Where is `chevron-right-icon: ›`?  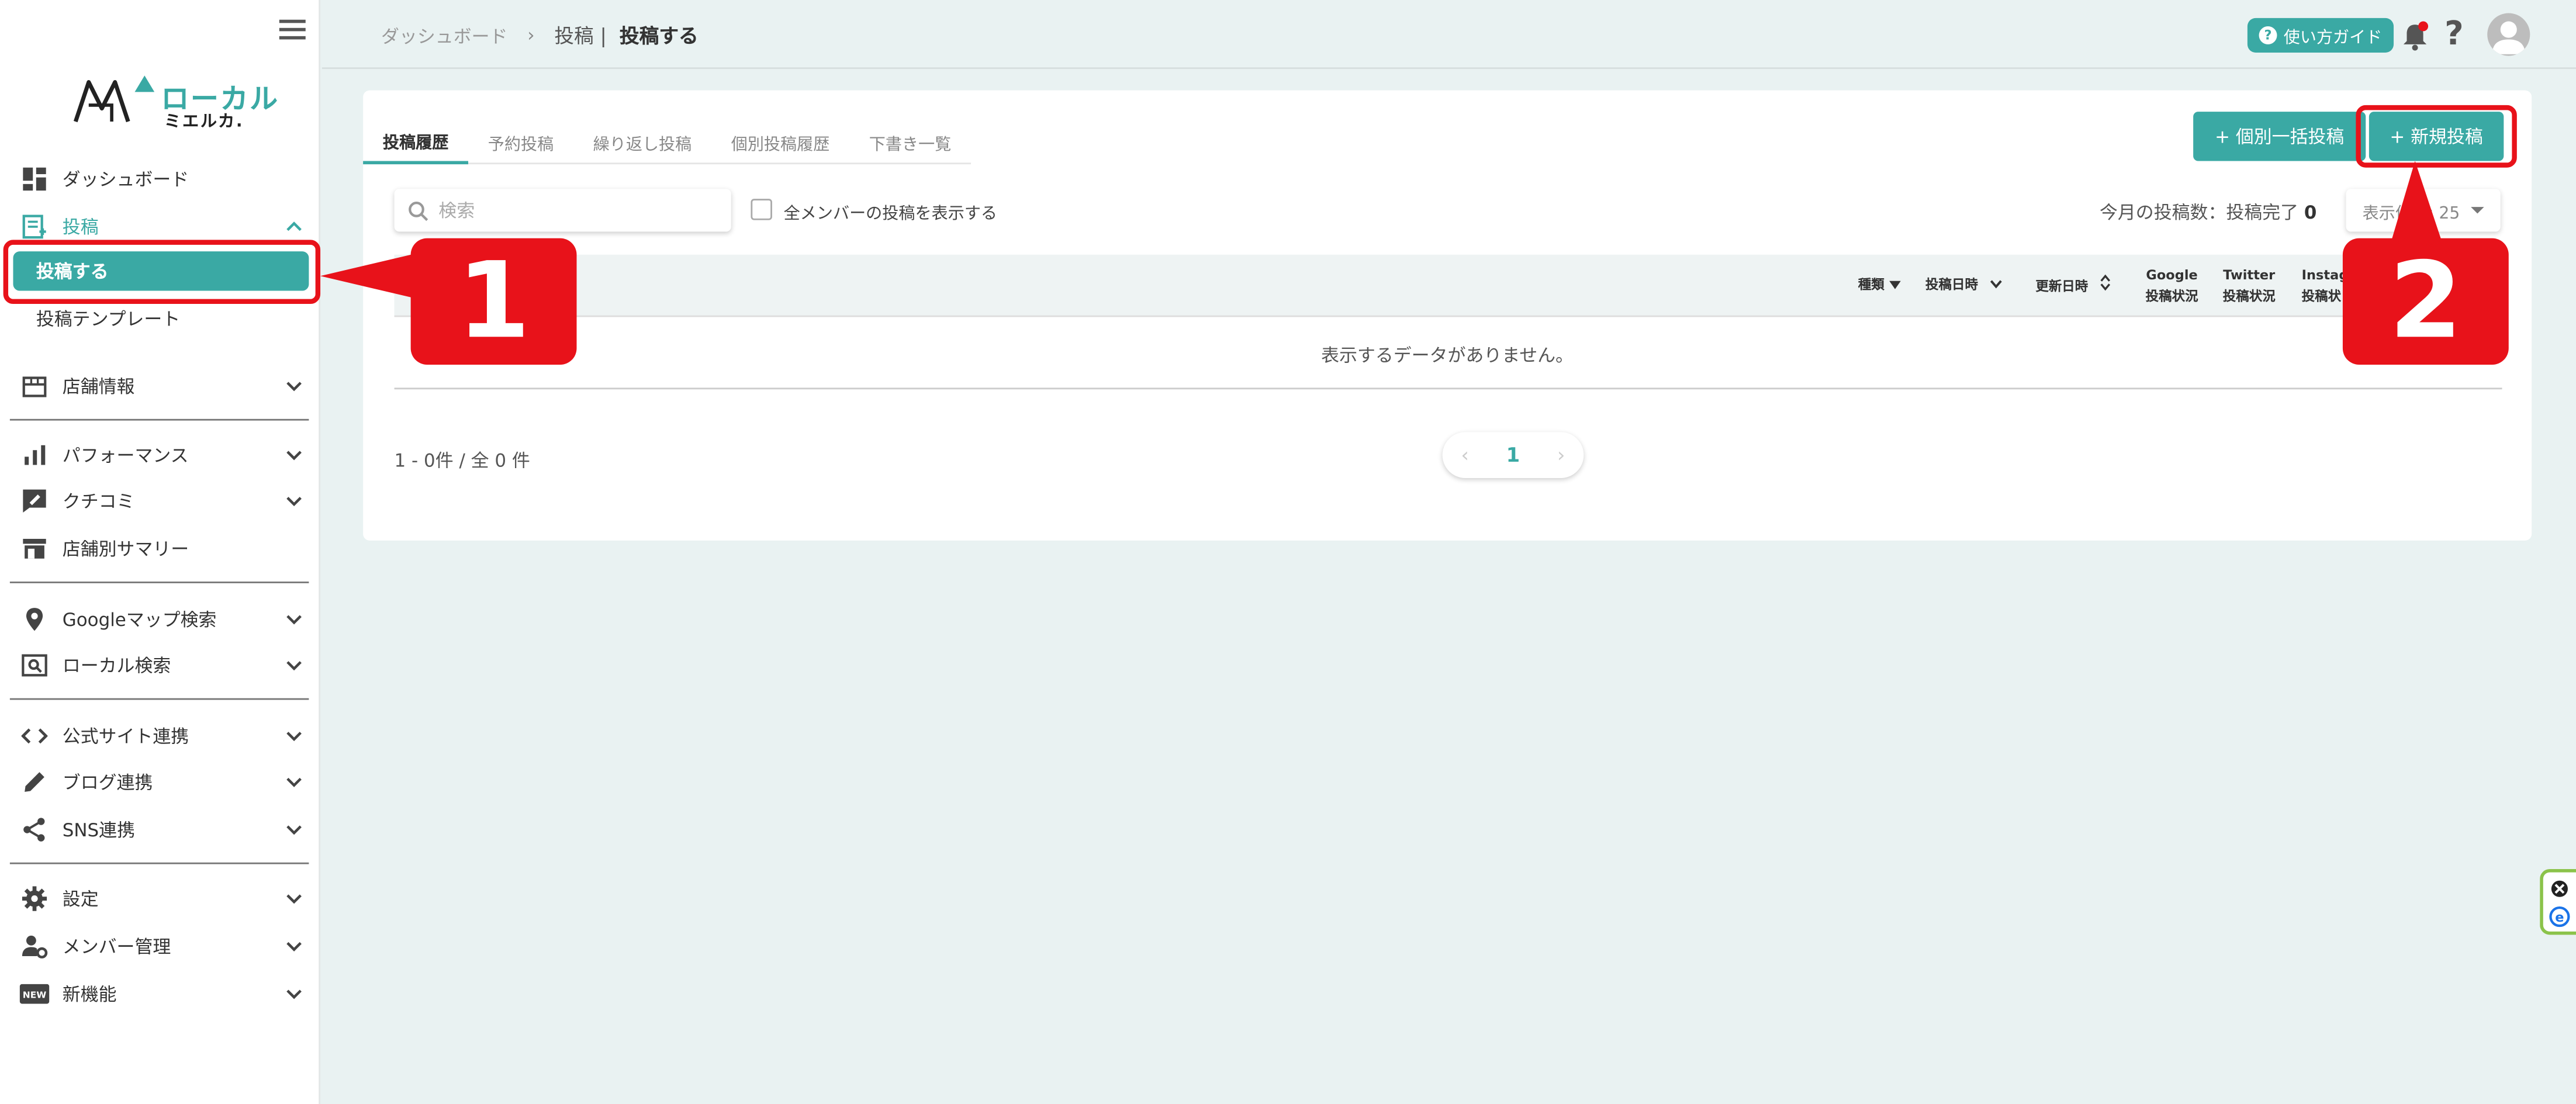 chevron-right-icon: › is located at coordinates (1561, 455).